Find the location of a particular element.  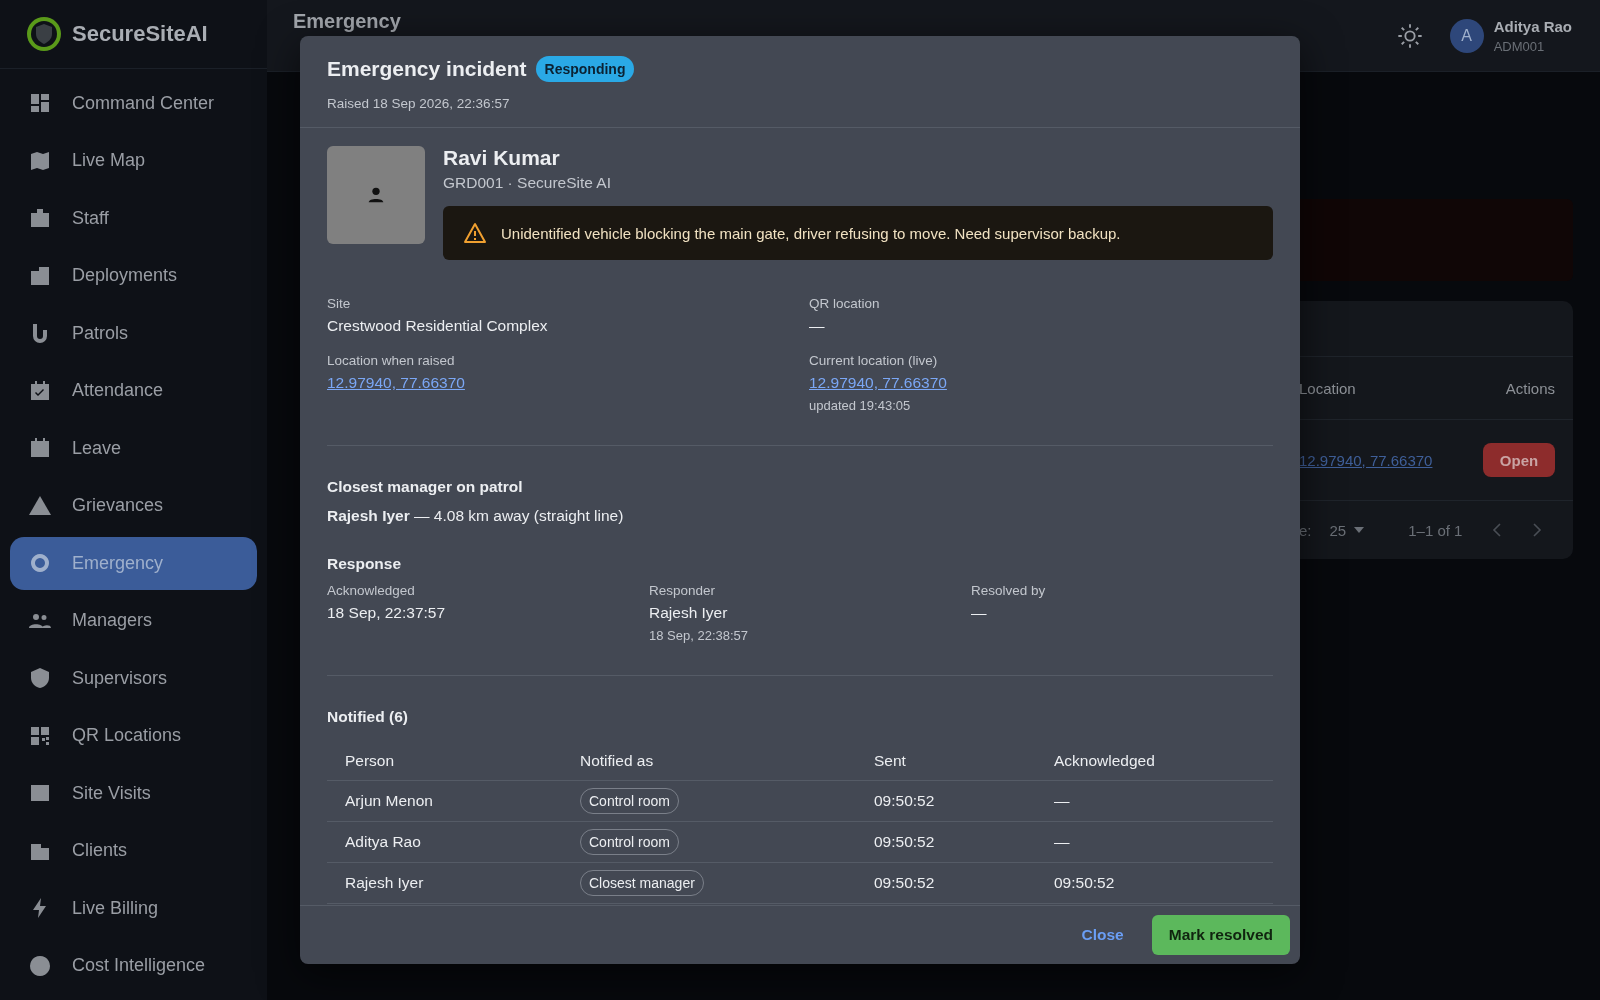

previous-page-icon is located at coordinates (1497, 530).